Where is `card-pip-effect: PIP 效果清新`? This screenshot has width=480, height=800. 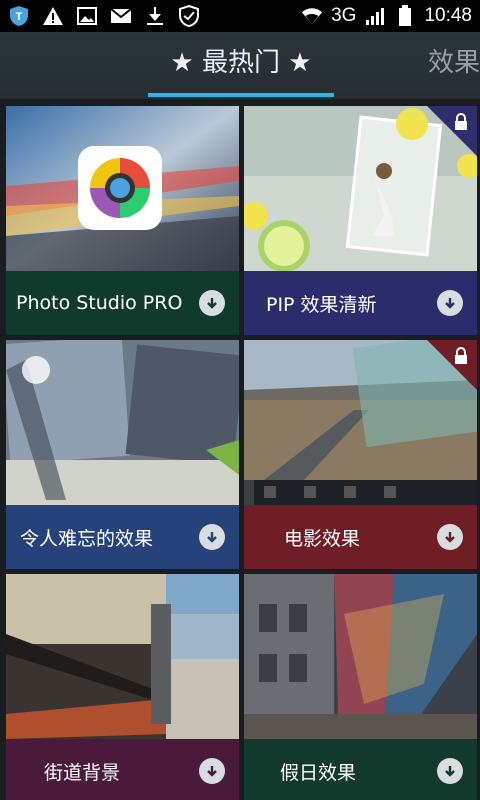
card-pip-effect: PIP 效果清新 is located at coordinates (360, 220).